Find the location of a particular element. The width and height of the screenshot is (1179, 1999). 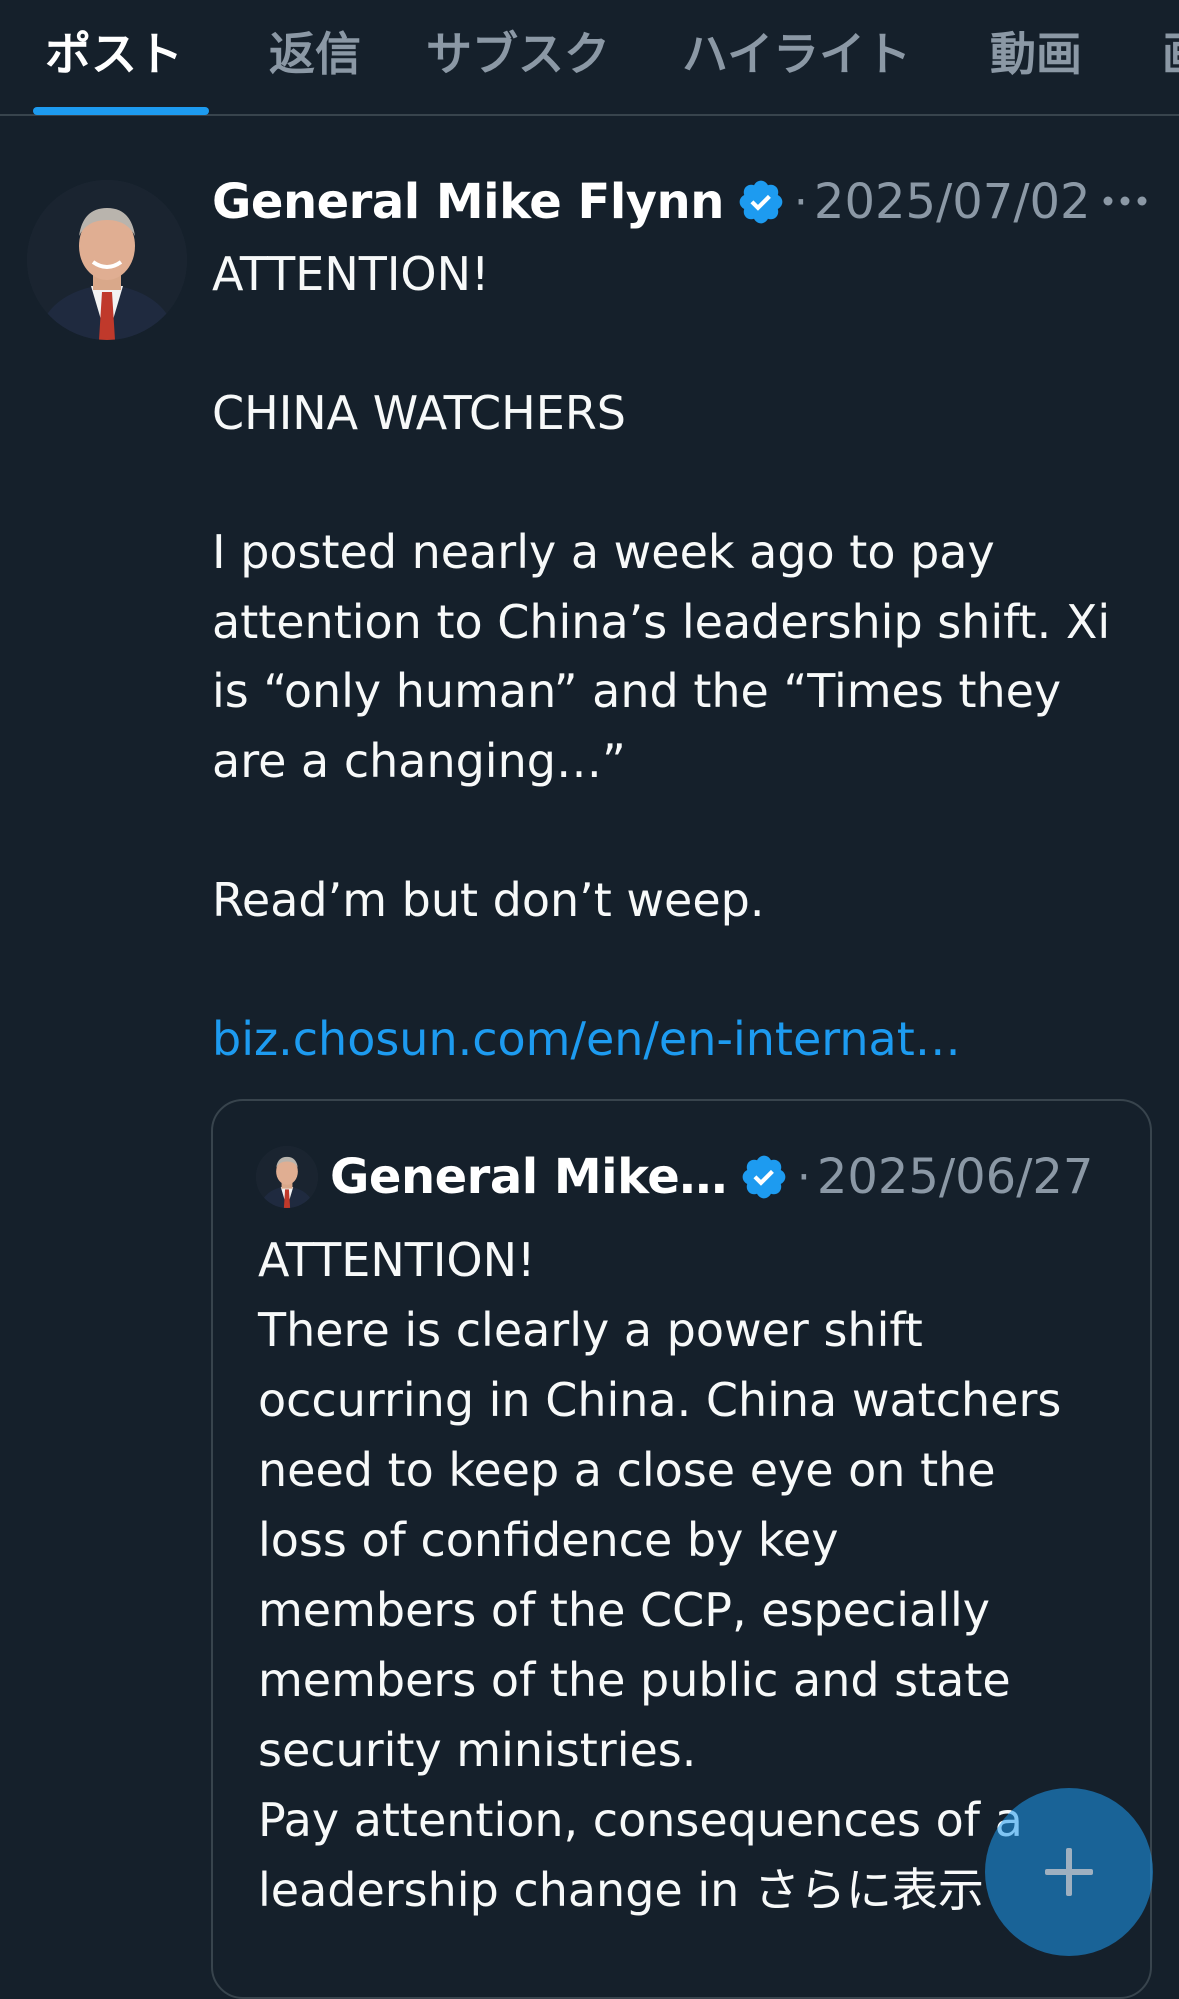

quoted-text-line: members of the CCP, especially is located at coordinates (624, 1610).